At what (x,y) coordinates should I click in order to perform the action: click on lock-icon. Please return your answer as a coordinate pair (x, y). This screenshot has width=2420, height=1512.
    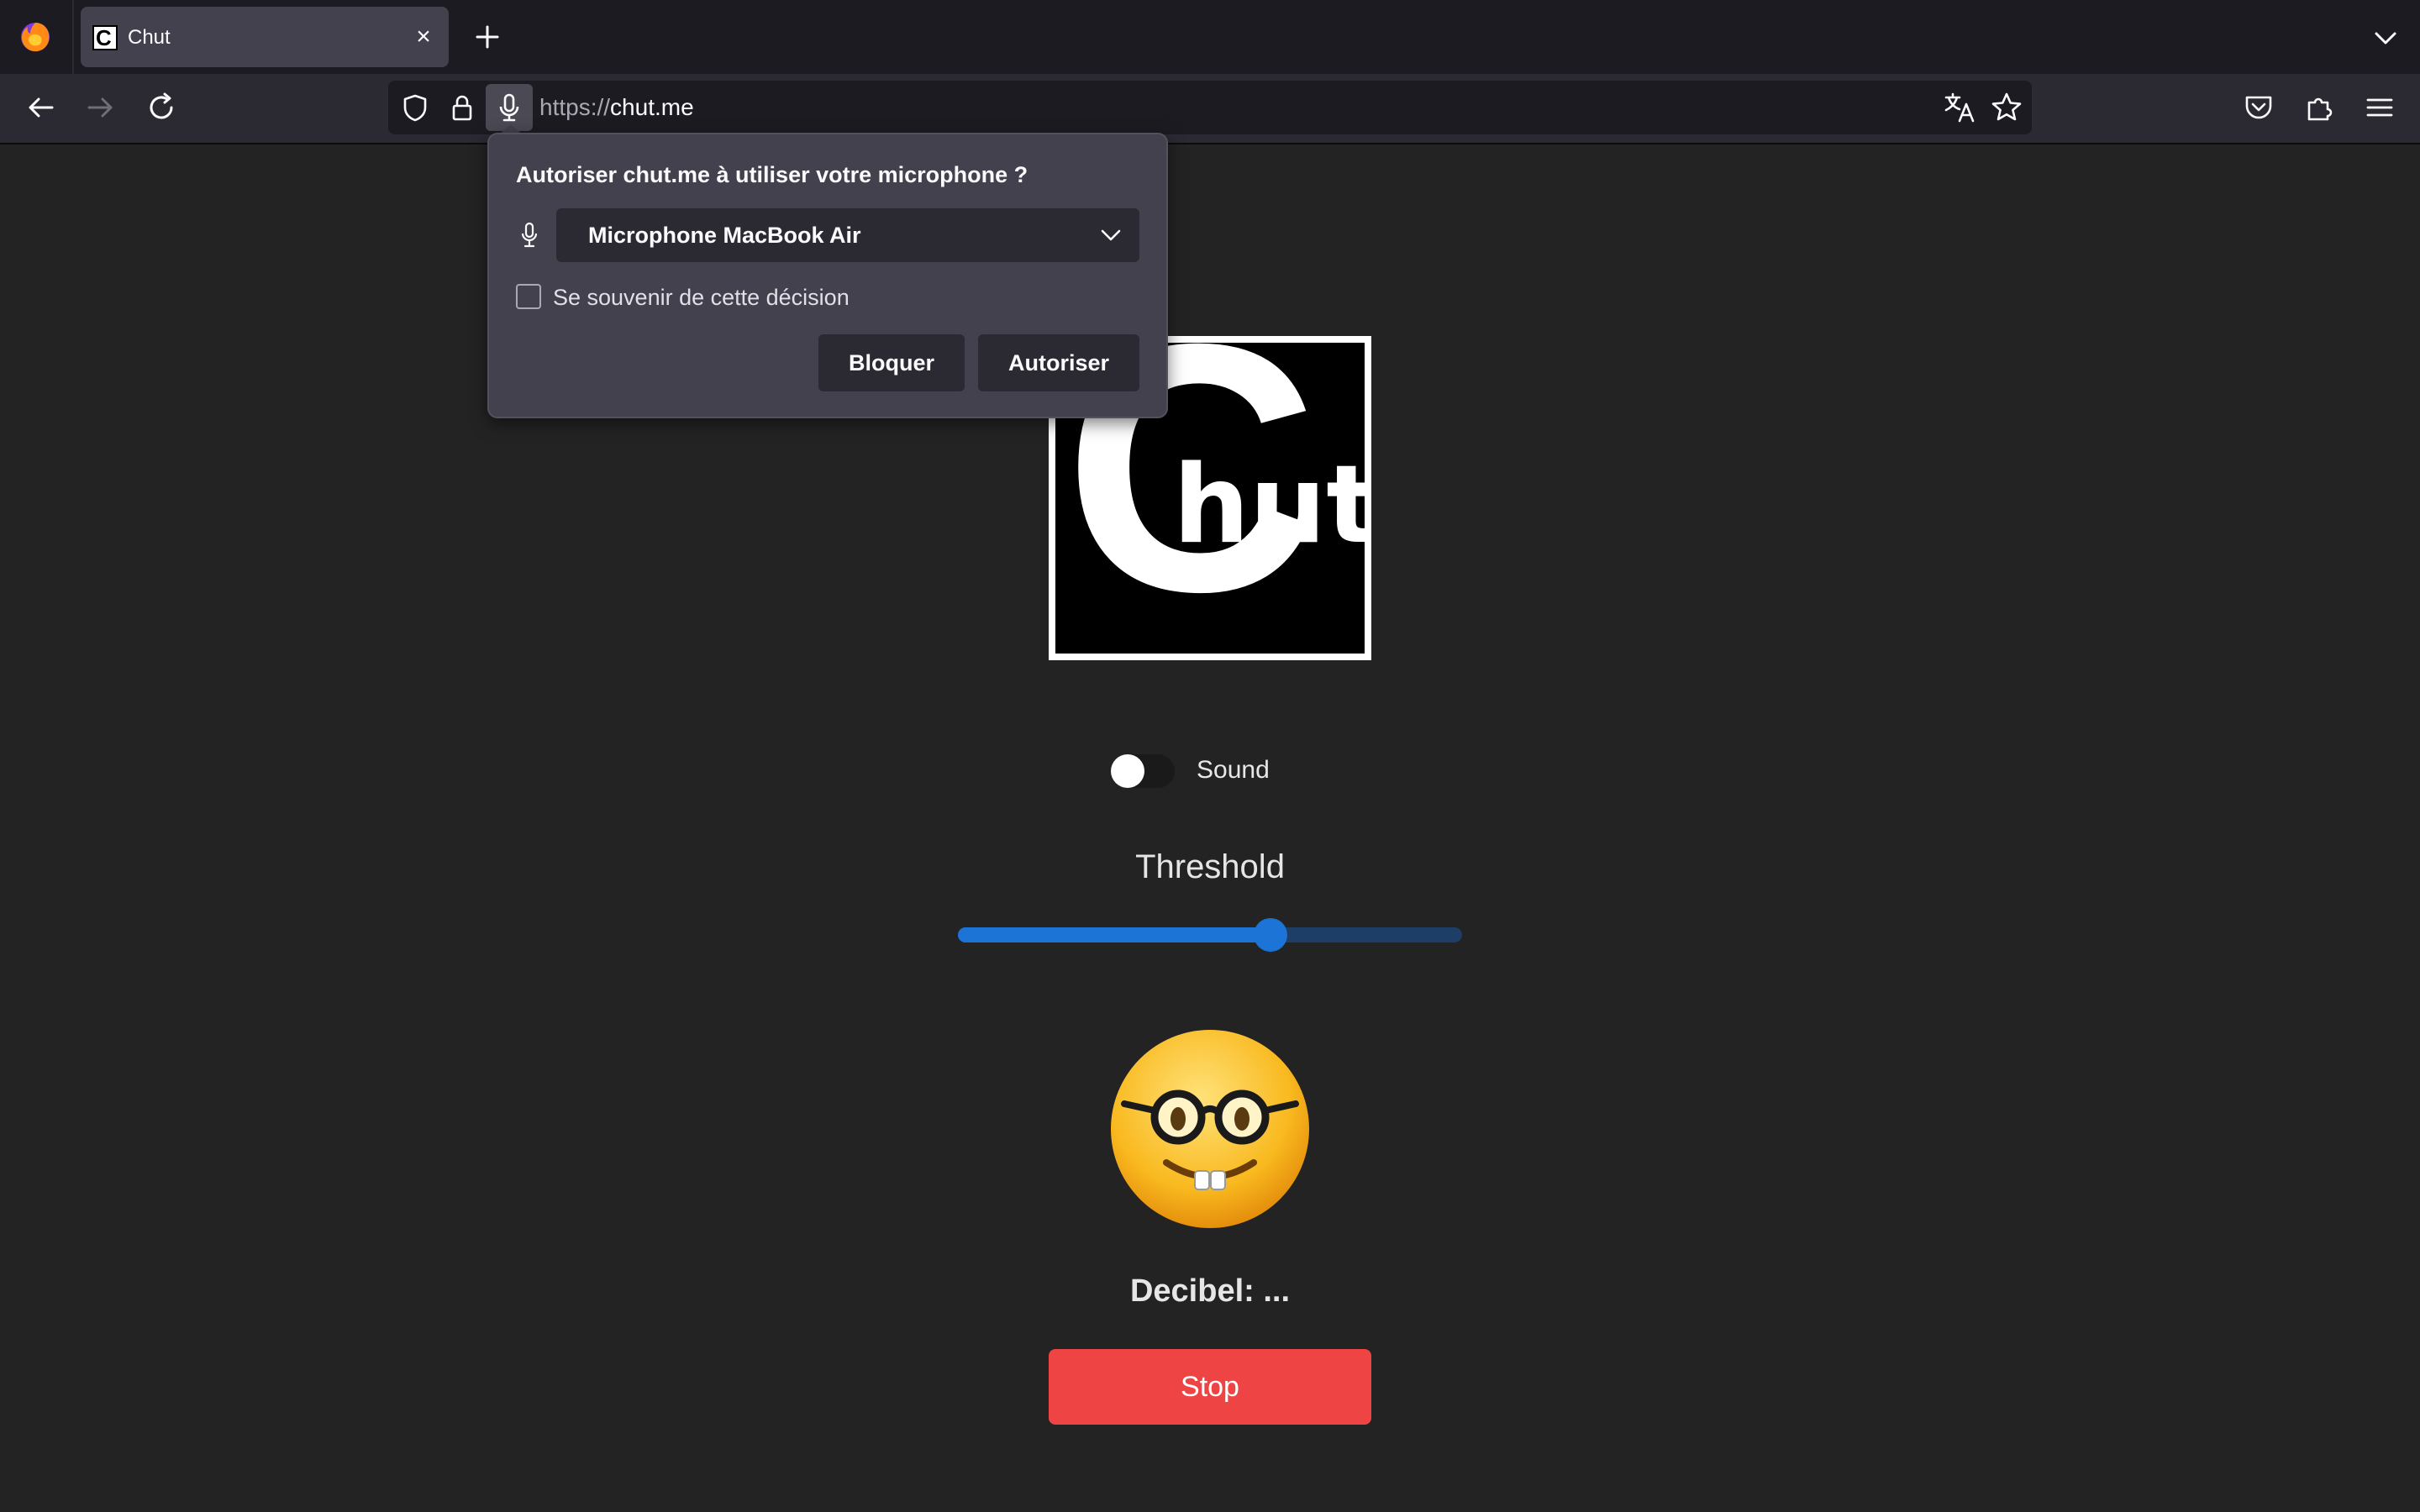
    Looking at the image, I should click on (462, 107).